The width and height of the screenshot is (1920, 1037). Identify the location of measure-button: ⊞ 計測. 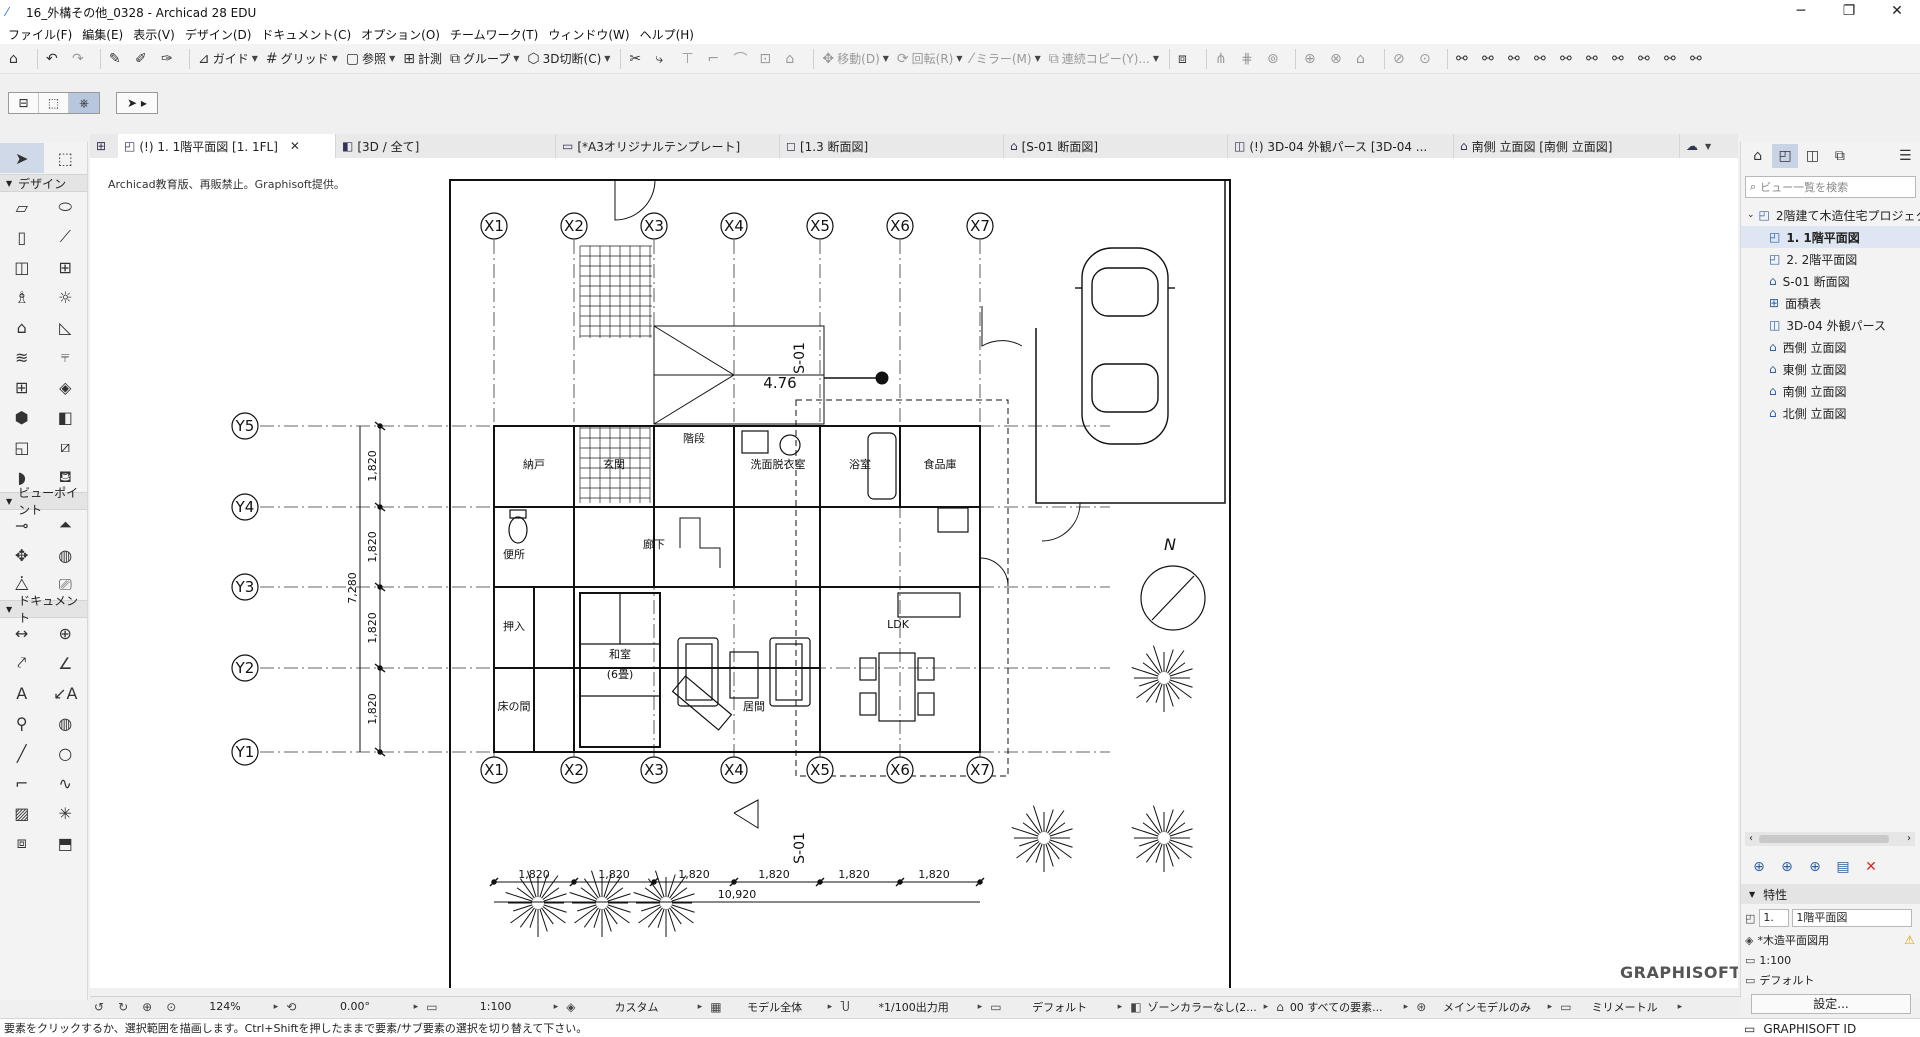
(422, 59).